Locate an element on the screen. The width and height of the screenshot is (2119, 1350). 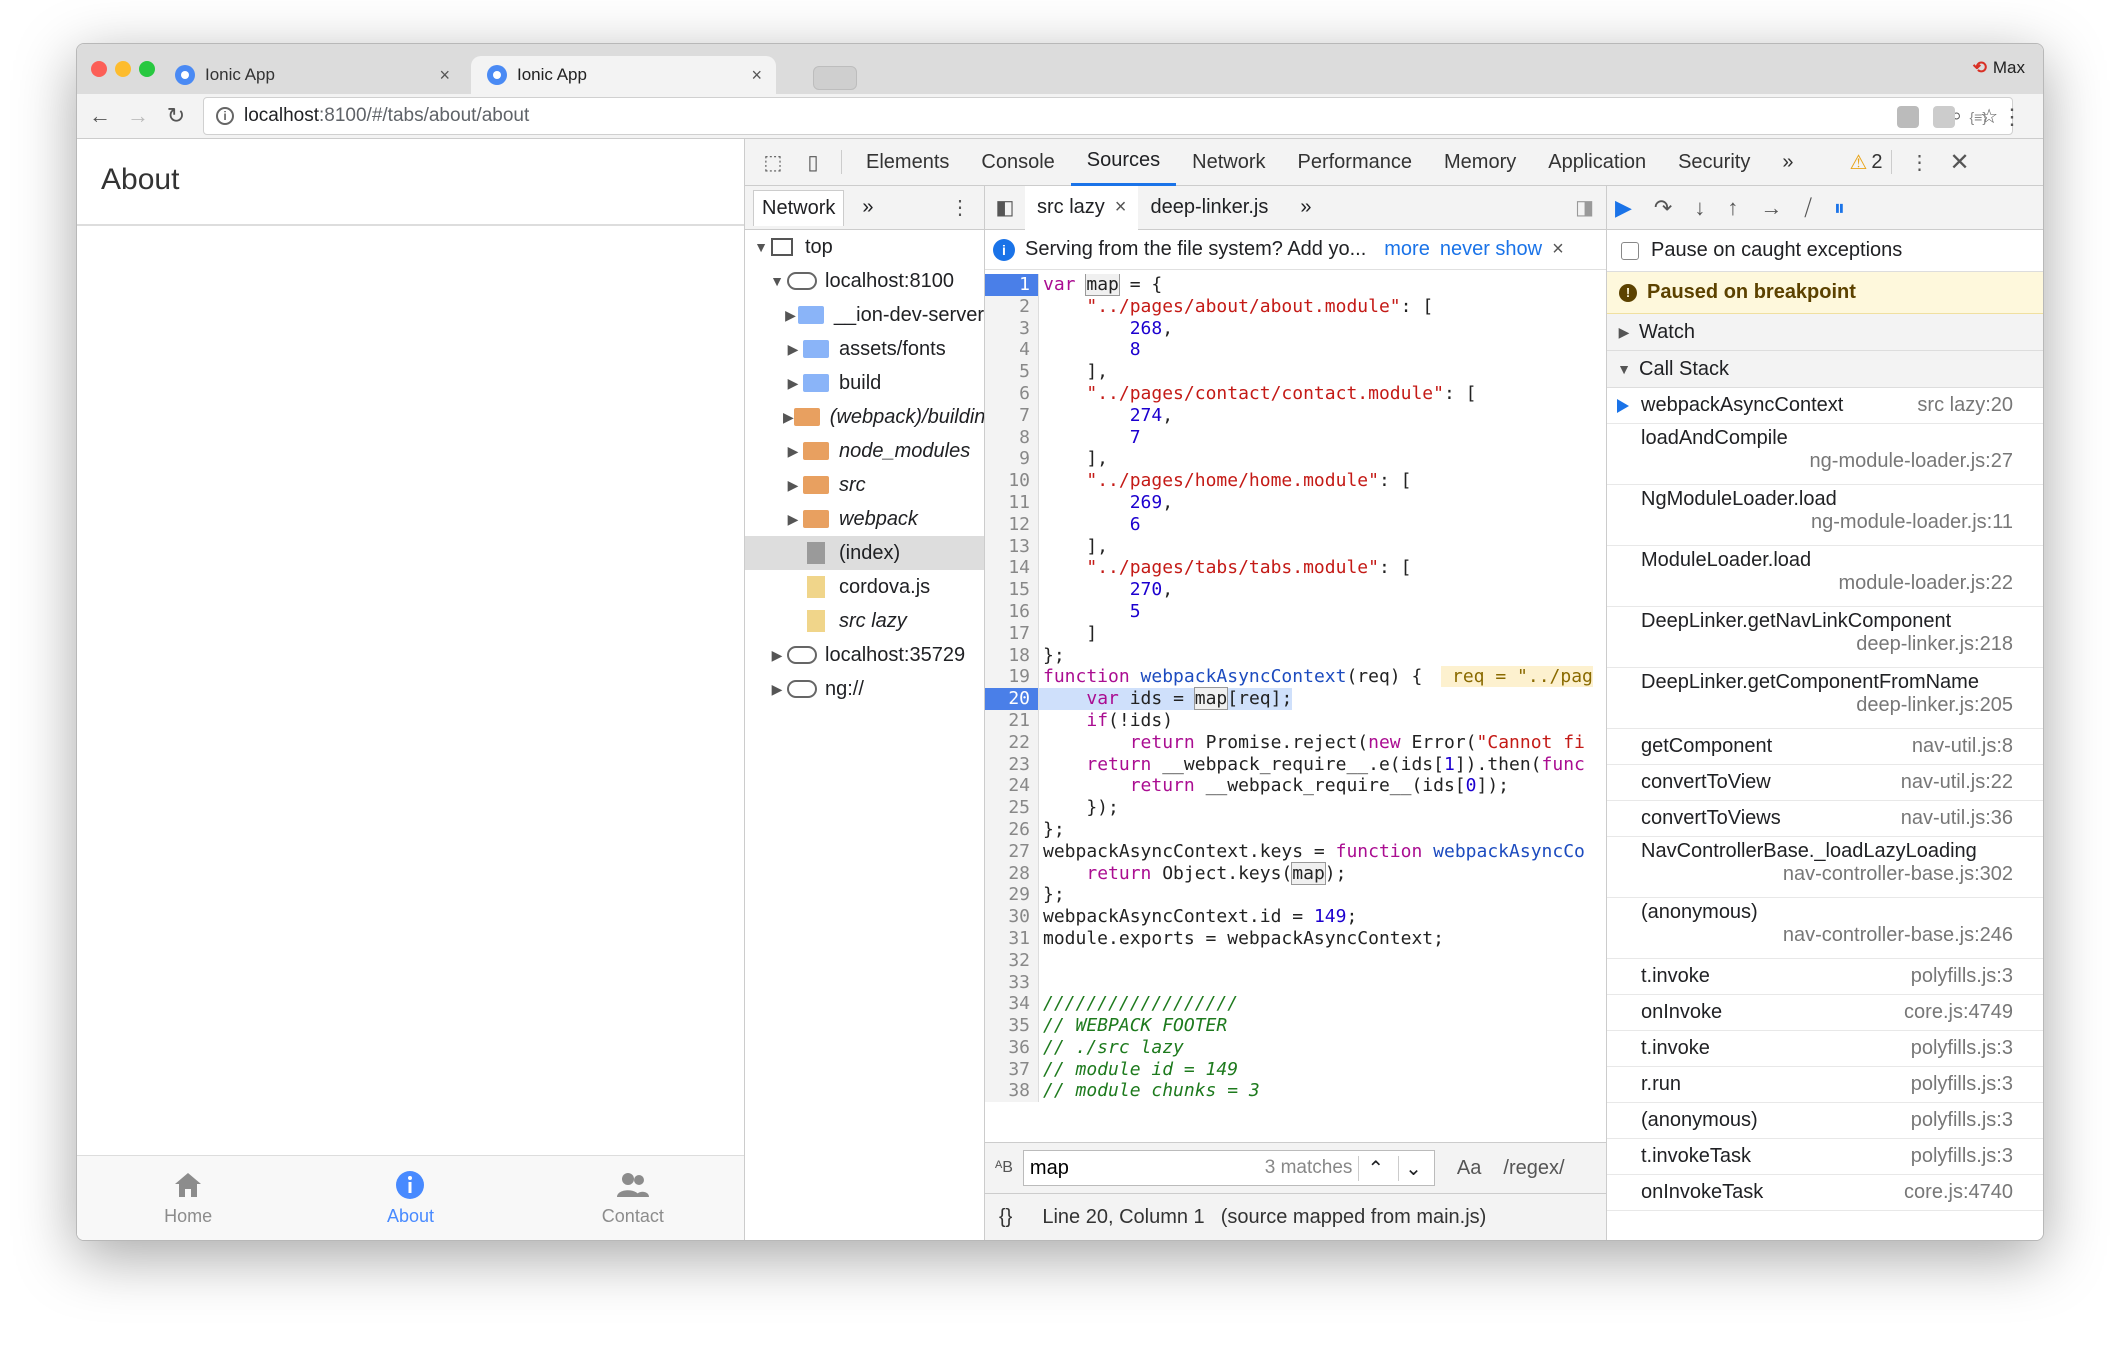
line-number: 7 is located at coordinates (1012, 415).